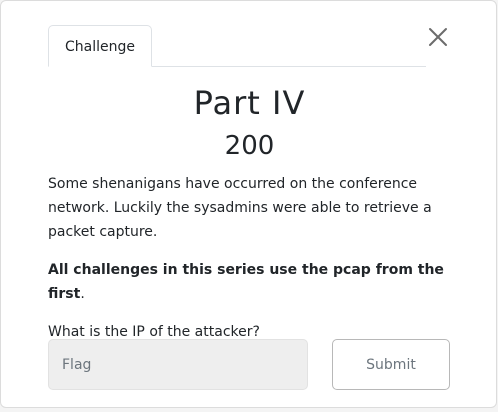 The image size is (498, 412). Describe the element at coordinates (249, 103) in the screenshot. I see `challenge-title: Part IV` at that location.